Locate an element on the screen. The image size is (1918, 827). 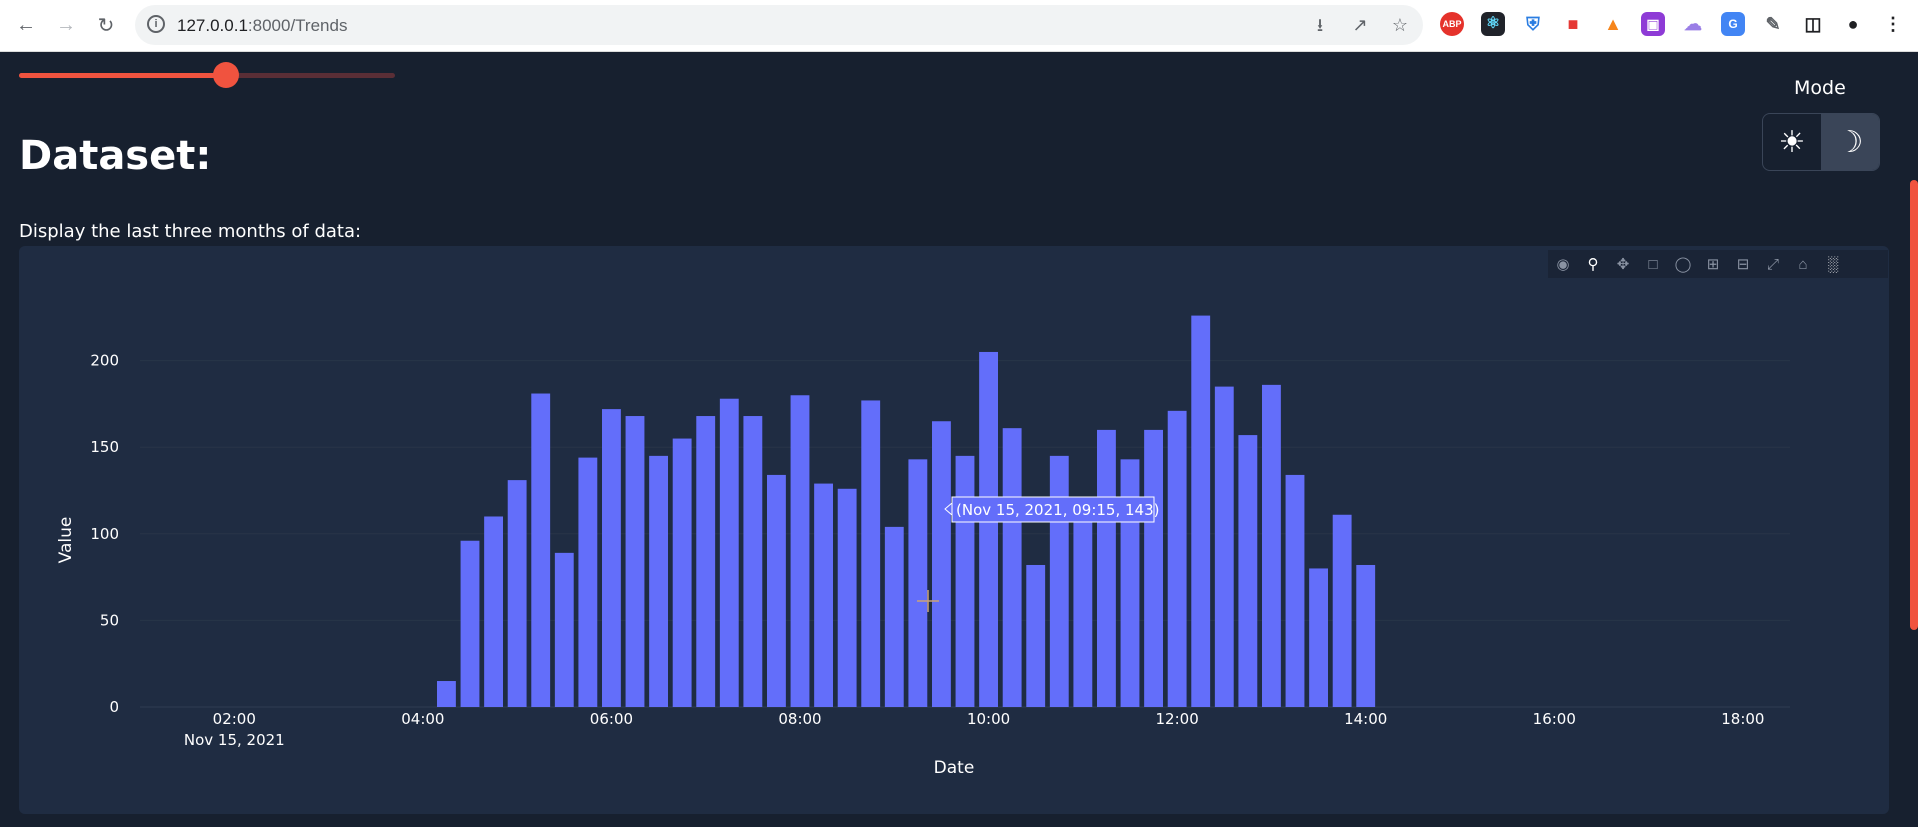
box-select-icon: □ is located at coordinates (1653, 264).